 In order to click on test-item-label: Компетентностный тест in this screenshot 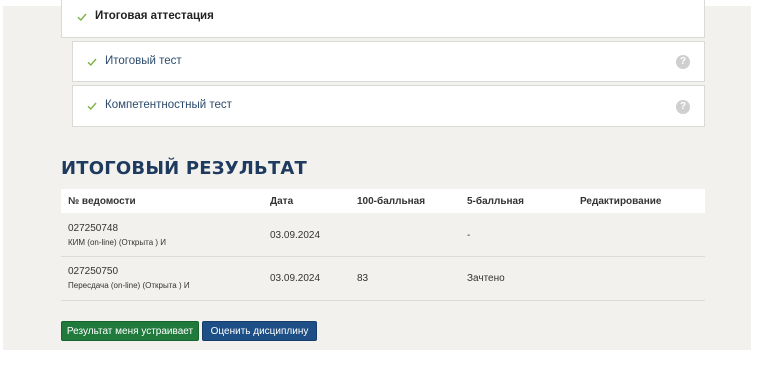, I will do `click(168, 105)`.